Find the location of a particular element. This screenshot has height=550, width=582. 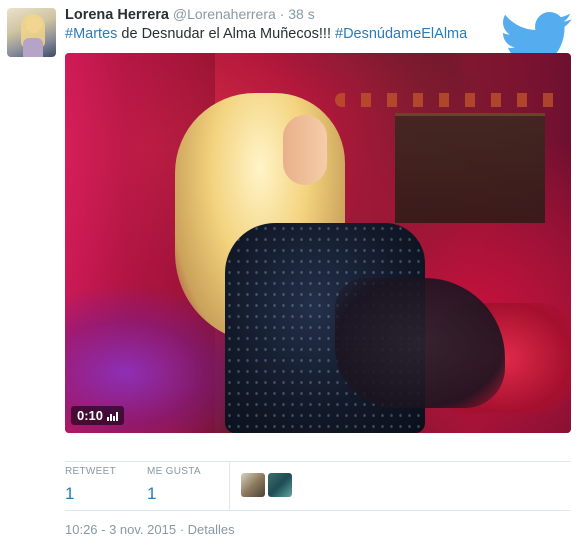

likers-avatars is located at coordinates (266, 485).